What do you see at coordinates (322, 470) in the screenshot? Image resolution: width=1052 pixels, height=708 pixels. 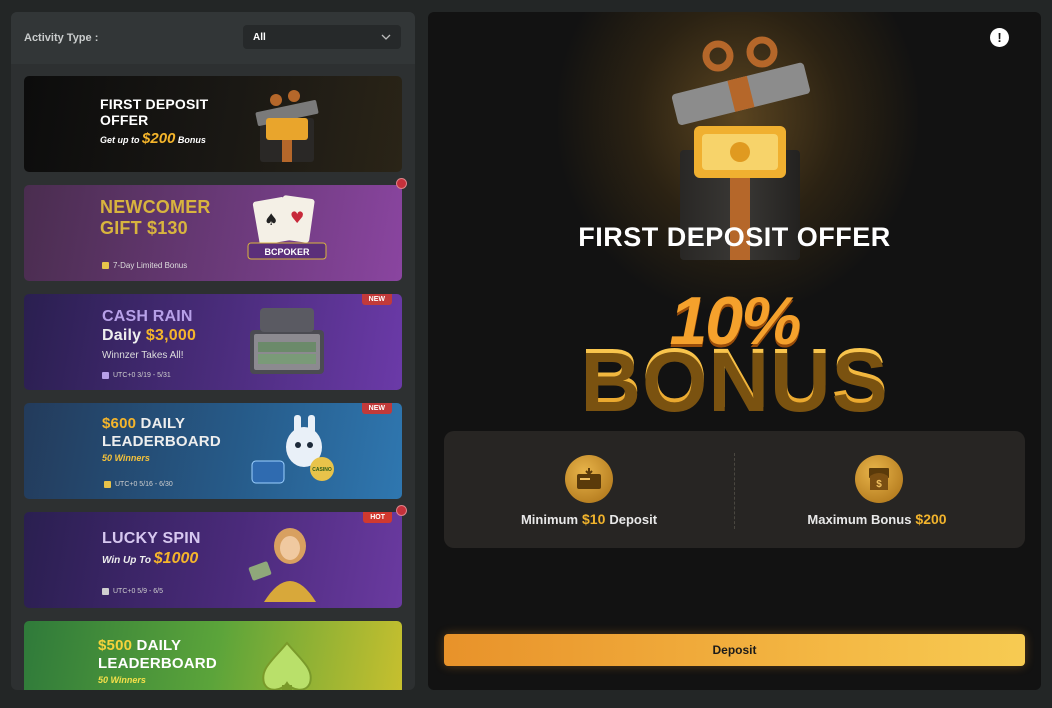 I see `card-art-label: CASINO` at bounding box center [322, 470].